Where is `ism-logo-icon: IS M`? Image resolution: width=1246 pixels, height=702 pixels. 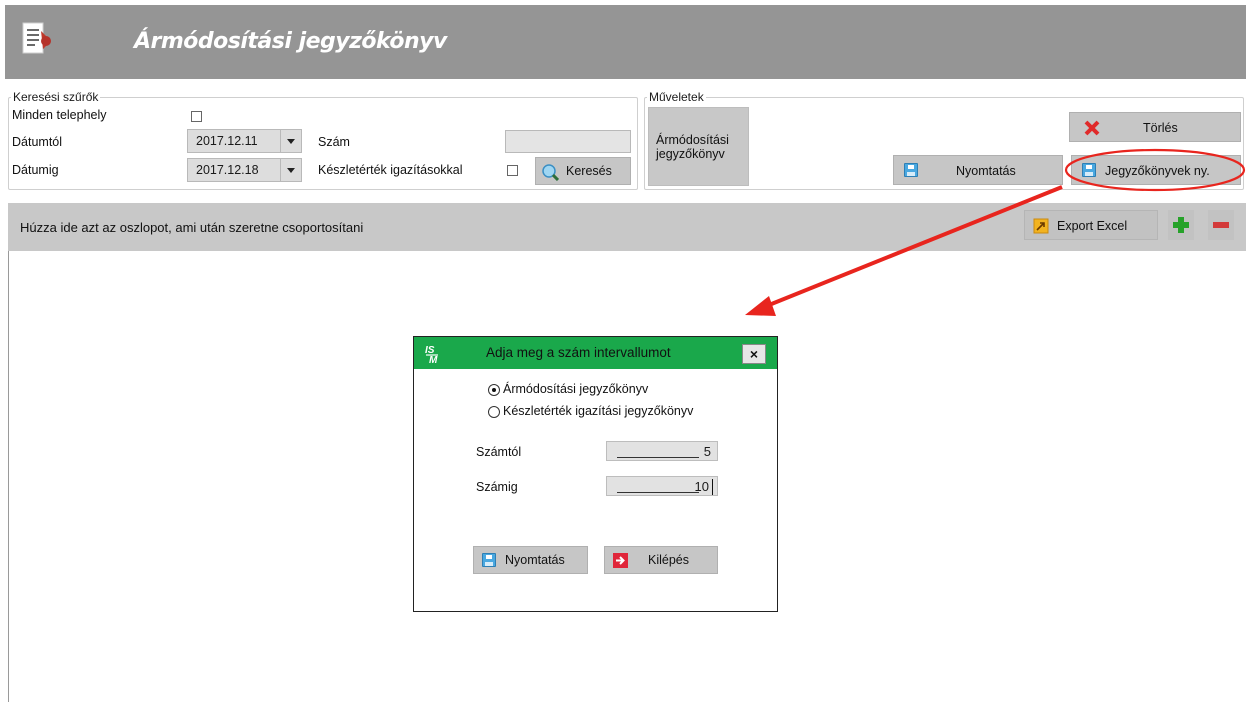 ism-logo-icon: IS M is located at coordinates (433, 353).